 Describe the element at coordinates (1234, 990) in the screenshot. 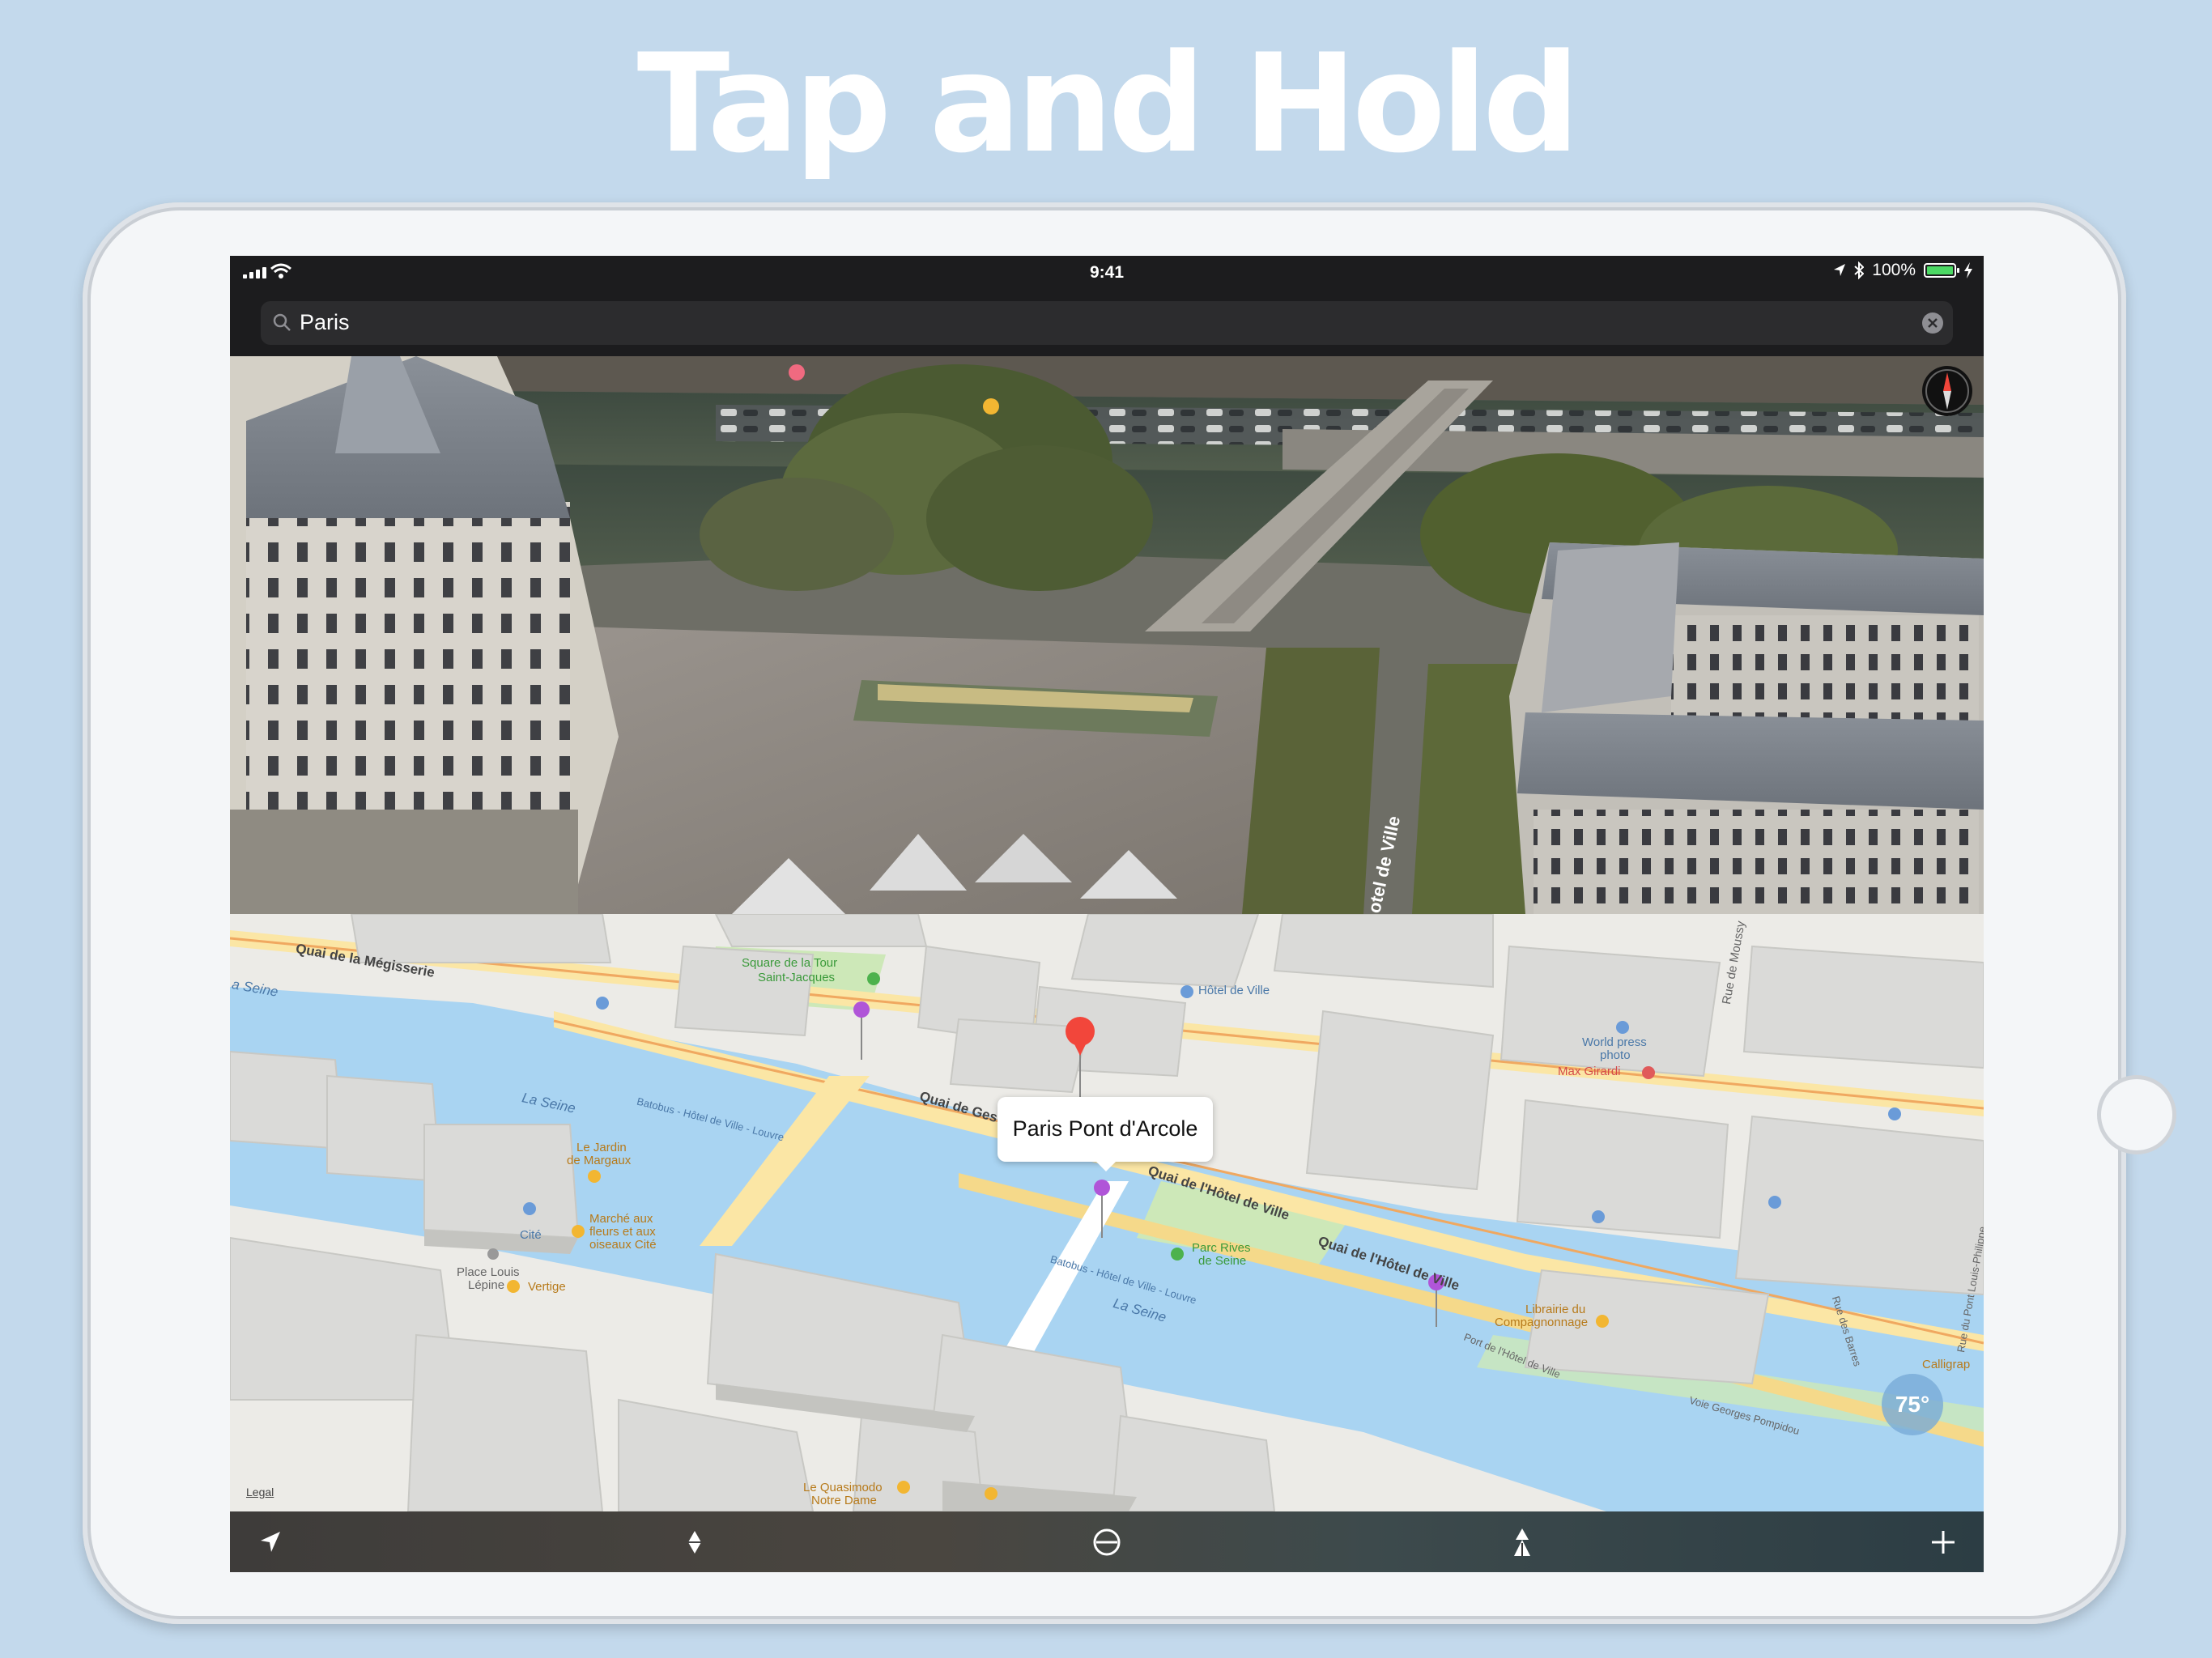

I see `poi-label: Hôtel de Ville` at that location.